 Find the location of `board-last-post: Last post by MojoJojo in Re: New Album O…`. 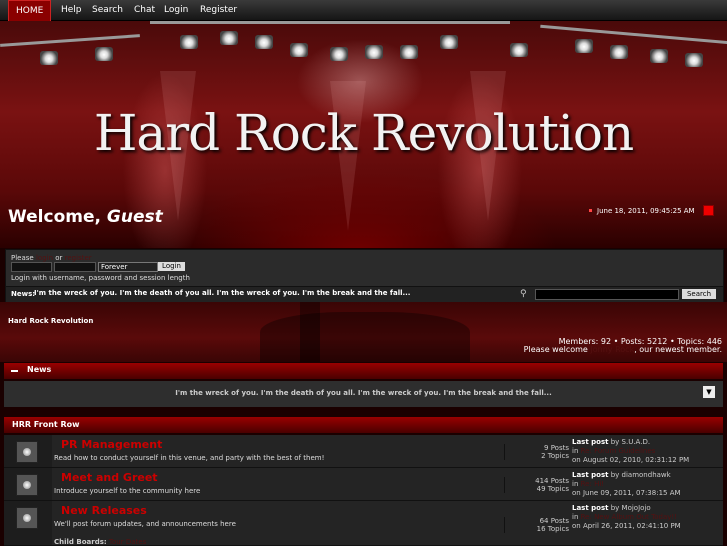

board-last-post: Last post by MojoJojo in Re: New Album O… is located at coordinates (626, 517).